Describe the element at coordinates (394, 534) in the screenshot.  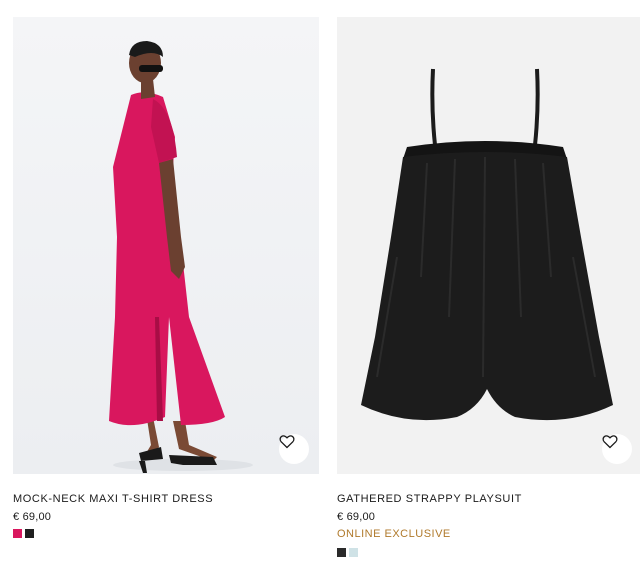
I see `online-exclusive-badge: ONLINE EXCLUSIVE` at that location.